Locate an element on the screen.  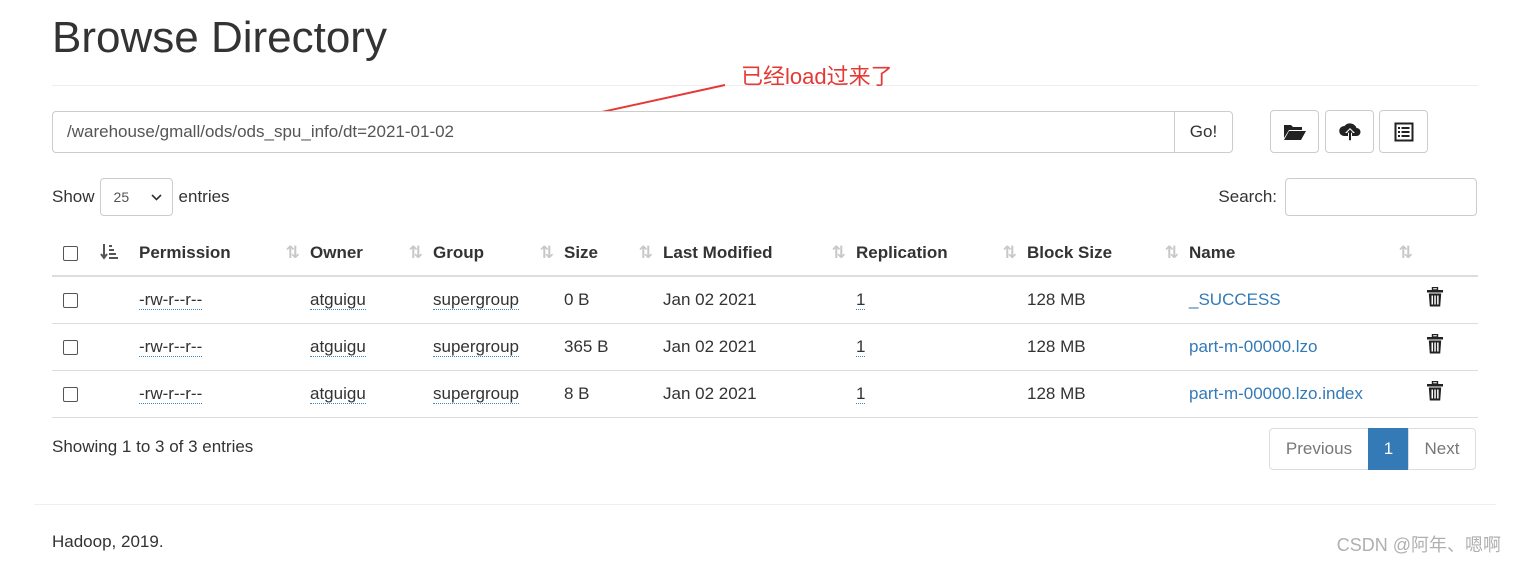
next-page-button: Next is located at coordinates (1442, 449).